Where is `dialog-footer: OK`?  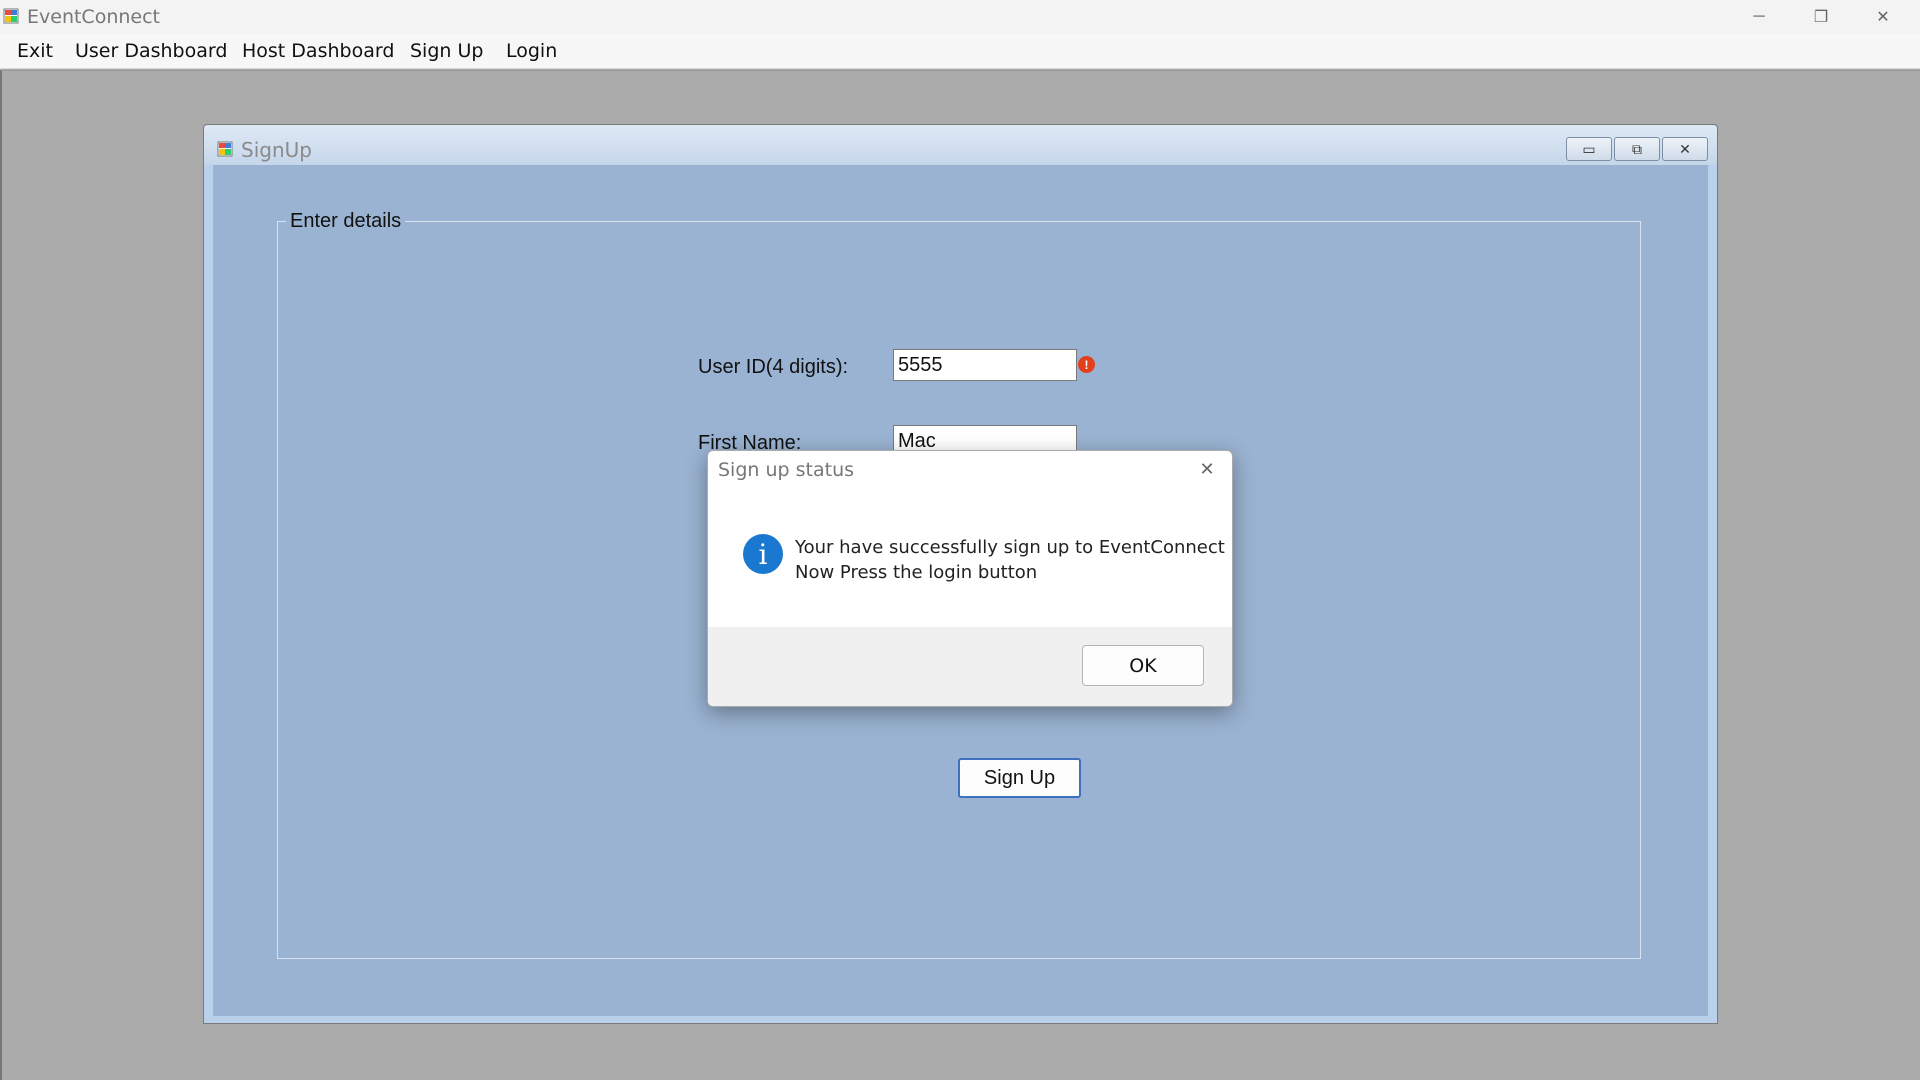
dialog-footer: OK is located at coordinates (970, 666).